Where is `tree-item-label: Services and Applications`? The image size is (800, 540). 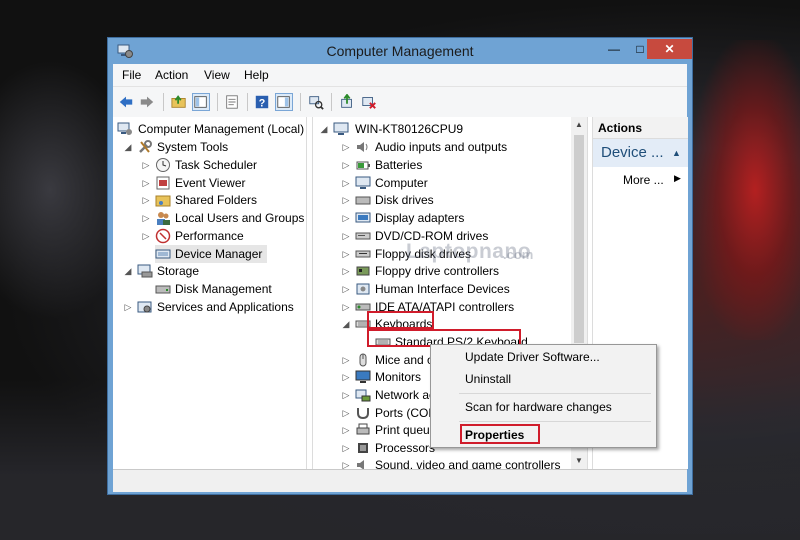 tree-item-label: Services and Applications is located at coordinates (225, 307).